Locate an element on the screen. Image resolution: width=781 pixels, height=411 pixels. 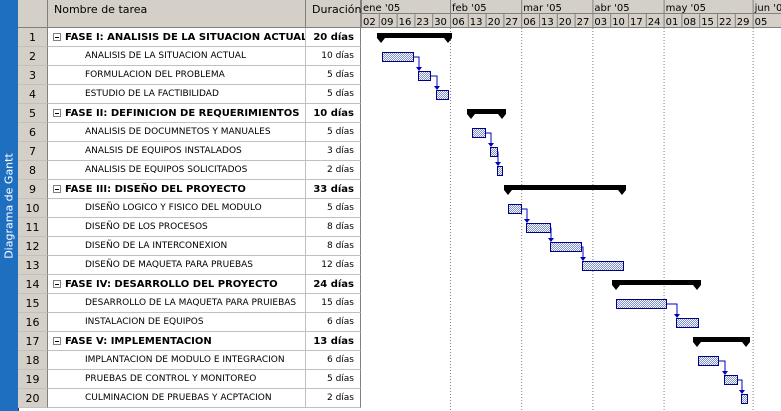
task-name-cell: DISEÑO DE LA INTERCONEXION is located at coordinates (177, 246).